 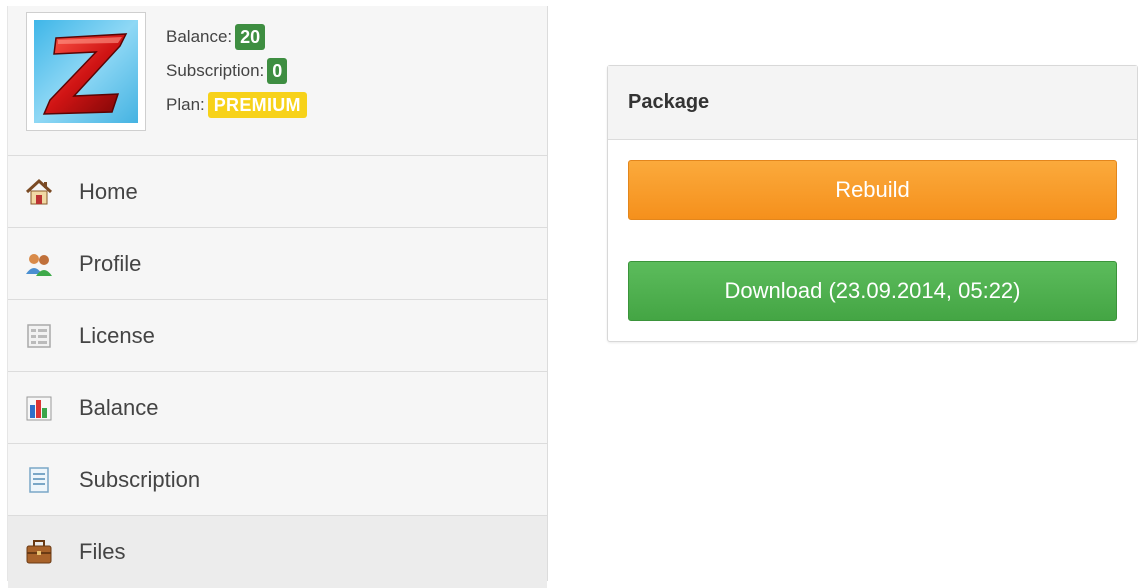 I want to click on sidebar-item-license: License, so click(x=277, y=336).